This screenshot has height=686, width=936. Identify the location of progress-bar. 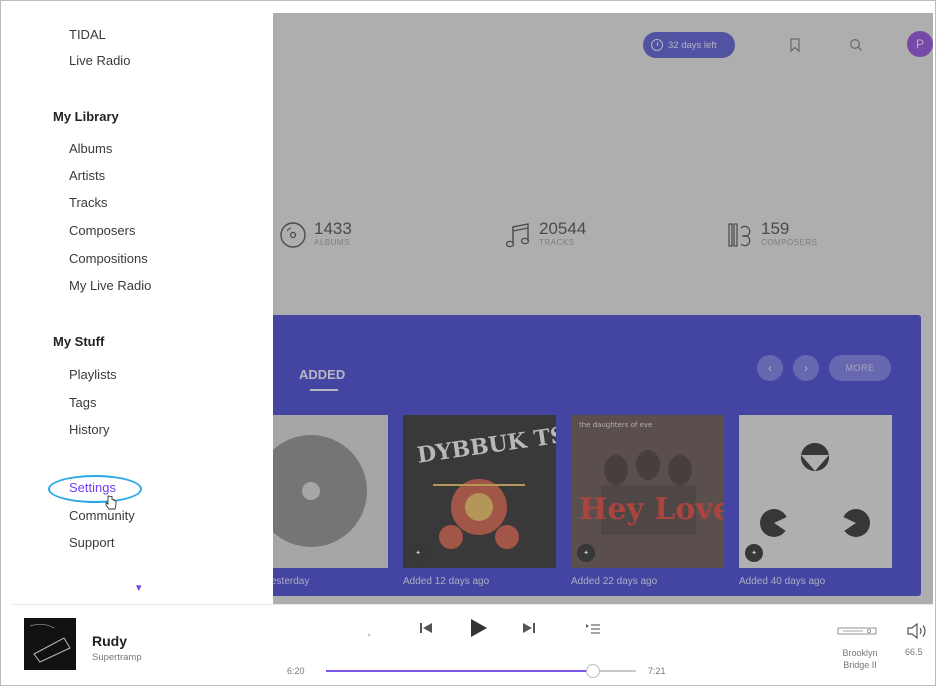
(481, 671).